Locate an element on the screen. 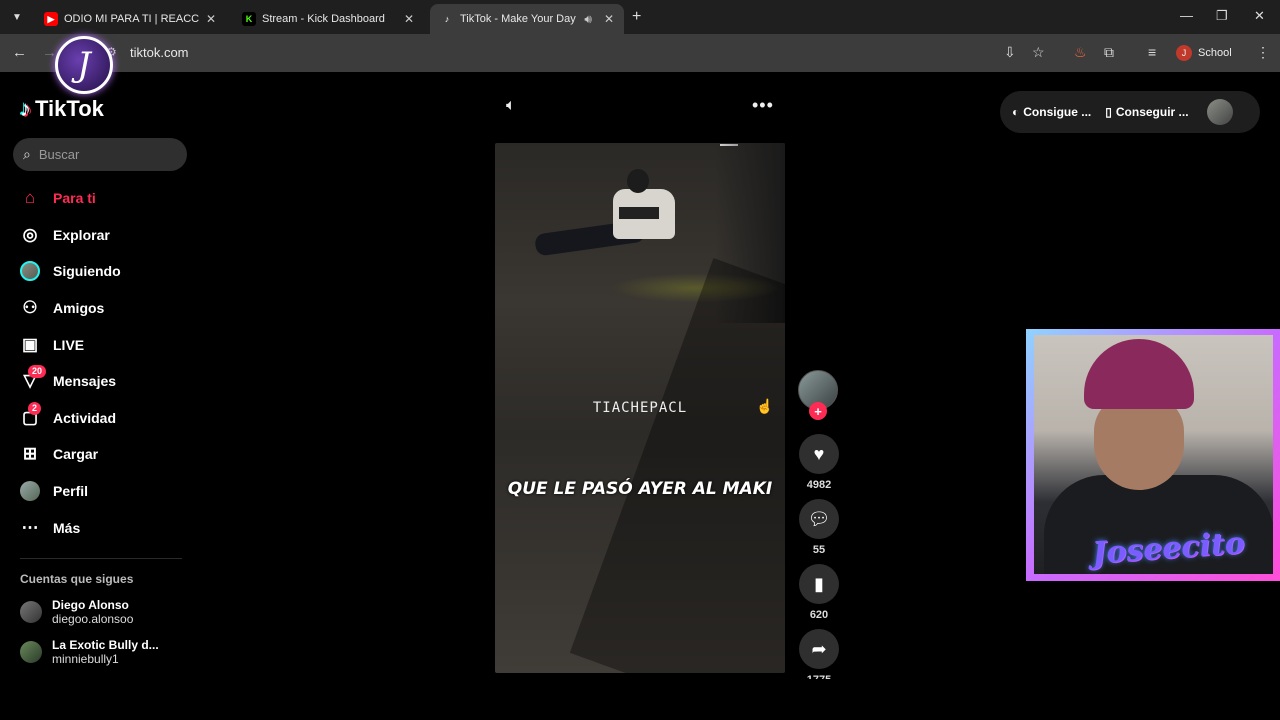 The image size is (1280, 720). nav-item-mensajes: ▽ 20 Mensajes is located at coordinates (110, 381).